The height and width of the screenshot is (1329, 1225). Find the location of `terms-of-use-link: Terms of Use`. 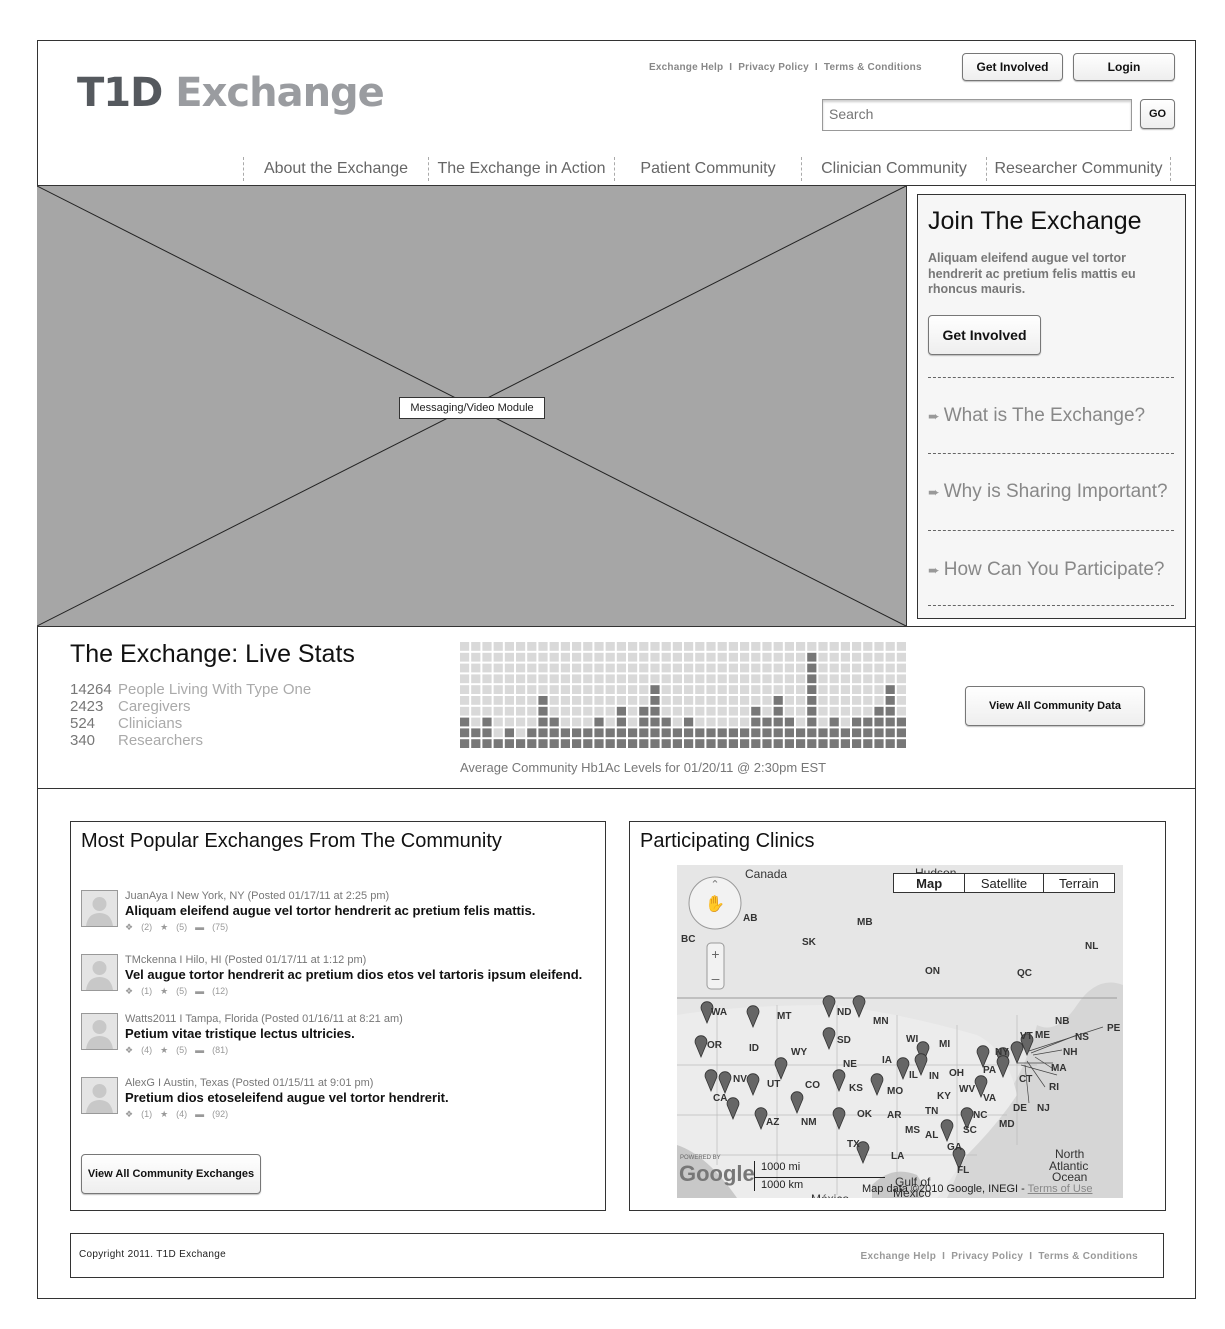

terms-of-use-link: Terms of Use is located at coordinates (1060, 1189).